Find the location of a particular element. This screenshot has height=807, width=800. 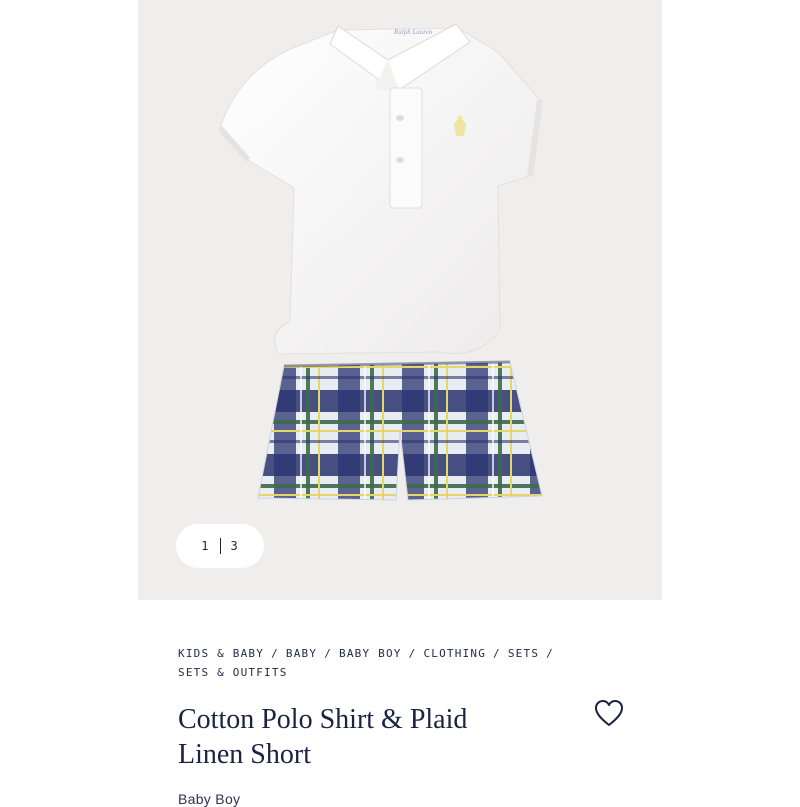

heart-outline-icon is located at coordinates (609, 712).